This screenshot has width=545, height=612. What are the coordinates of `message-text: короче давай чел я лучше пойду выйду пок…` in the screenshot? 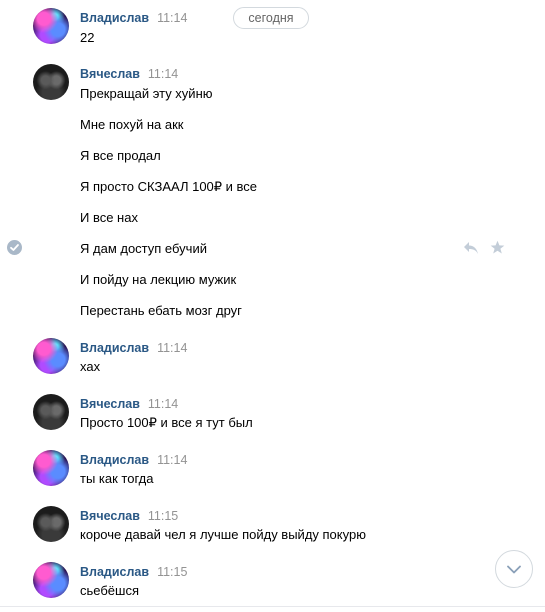 It's located at (223, 534).